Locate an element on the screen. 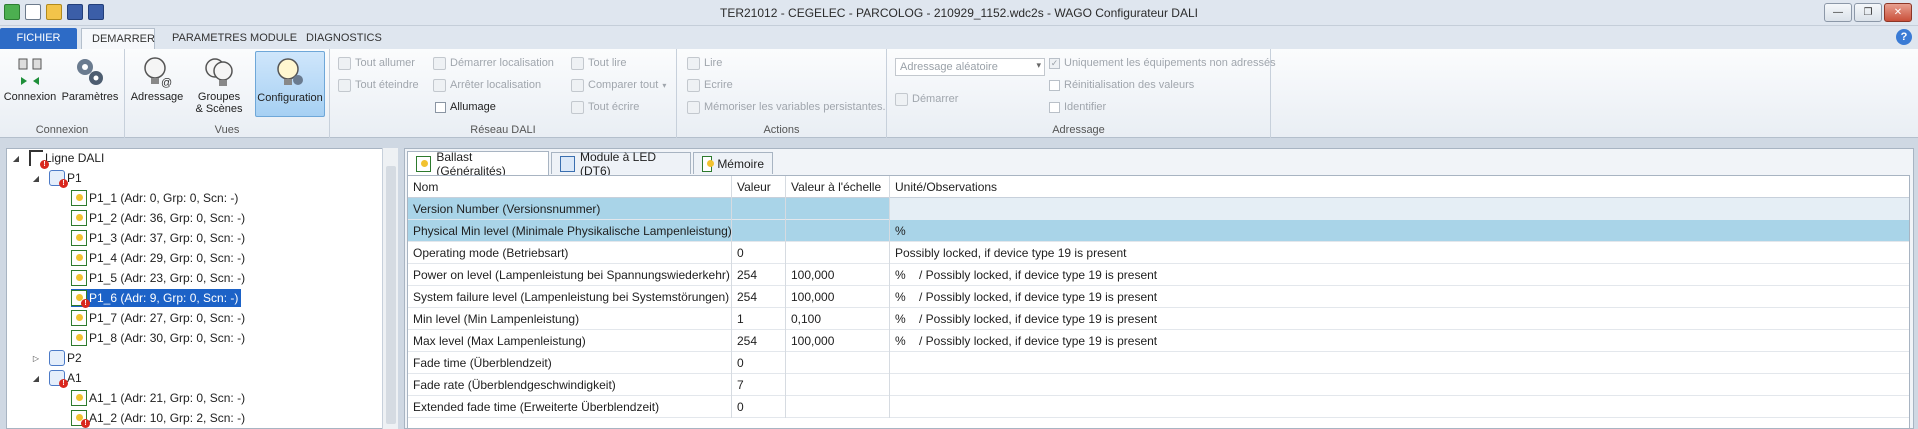  cell-nom: Fade rate (Überblendgeschwindigkeit) is located at coordinates (570, 385).